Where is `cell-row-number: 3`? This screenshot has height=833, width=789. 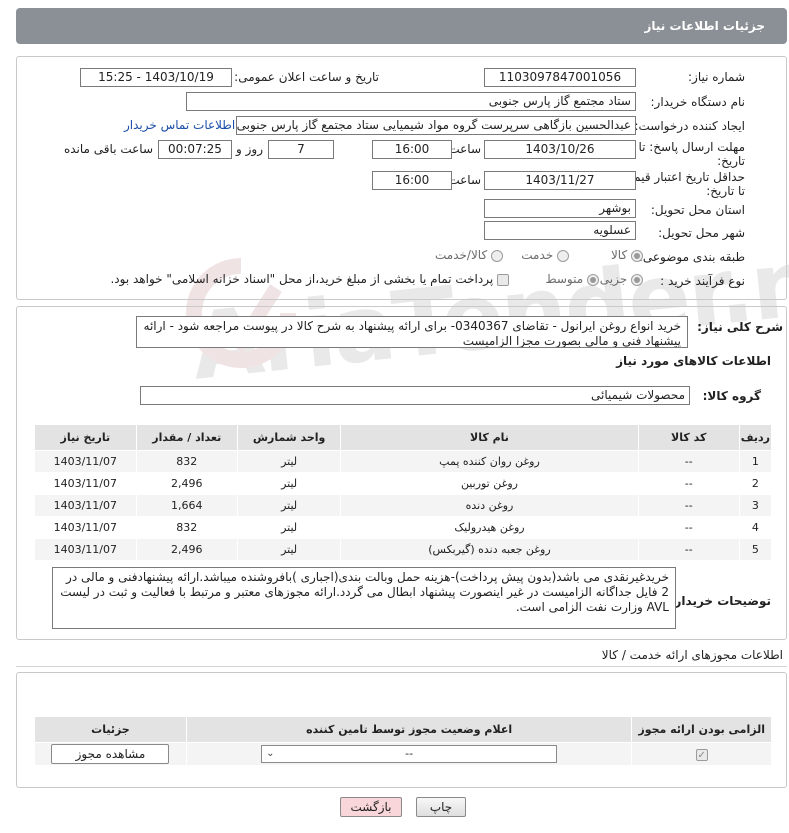
cell-row-number: 3 is located at coordinates (755, 505).